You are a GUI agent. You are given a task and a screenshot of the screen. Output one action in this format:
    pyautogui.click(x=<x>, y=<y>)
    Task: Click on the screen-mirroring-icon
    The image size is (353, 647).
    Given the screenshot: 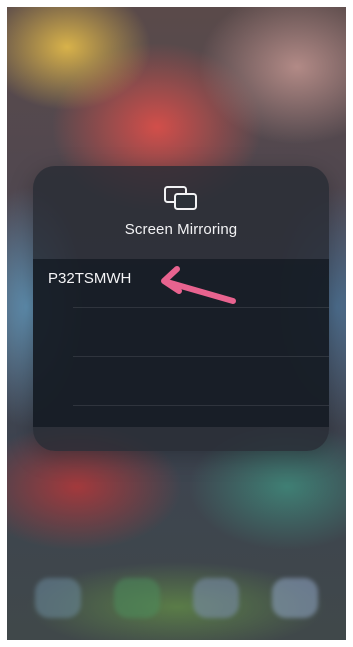 What is the action you would take?
    pyautogui.click(x=180, y=198)
    